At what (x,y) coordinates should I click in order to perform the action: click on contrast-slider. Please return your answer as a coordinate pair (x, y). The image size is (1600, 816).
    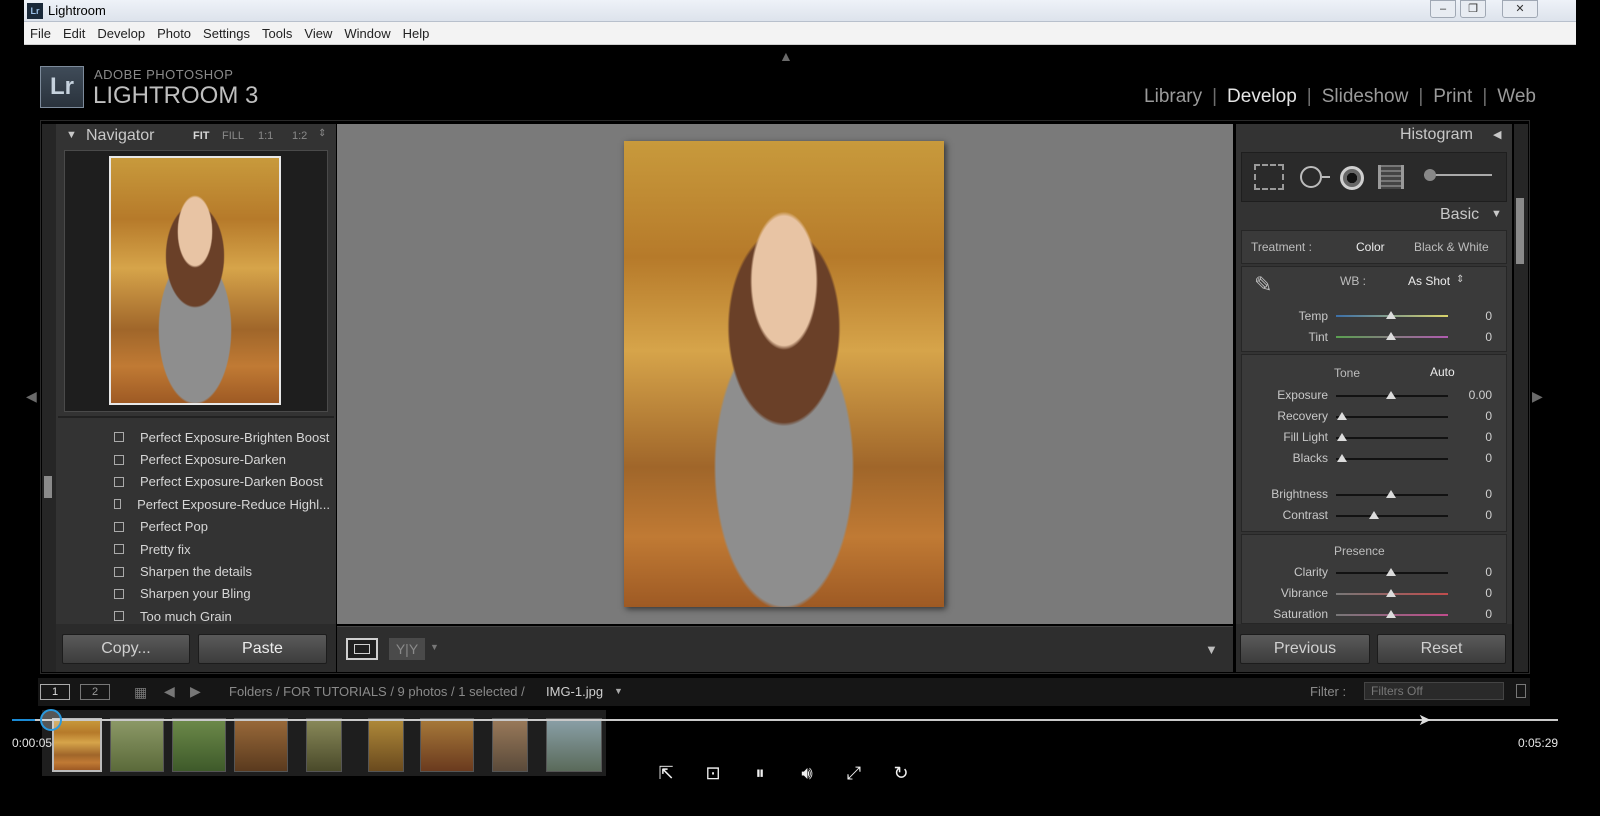
    Looking at the image, I should click on (1392, 516).